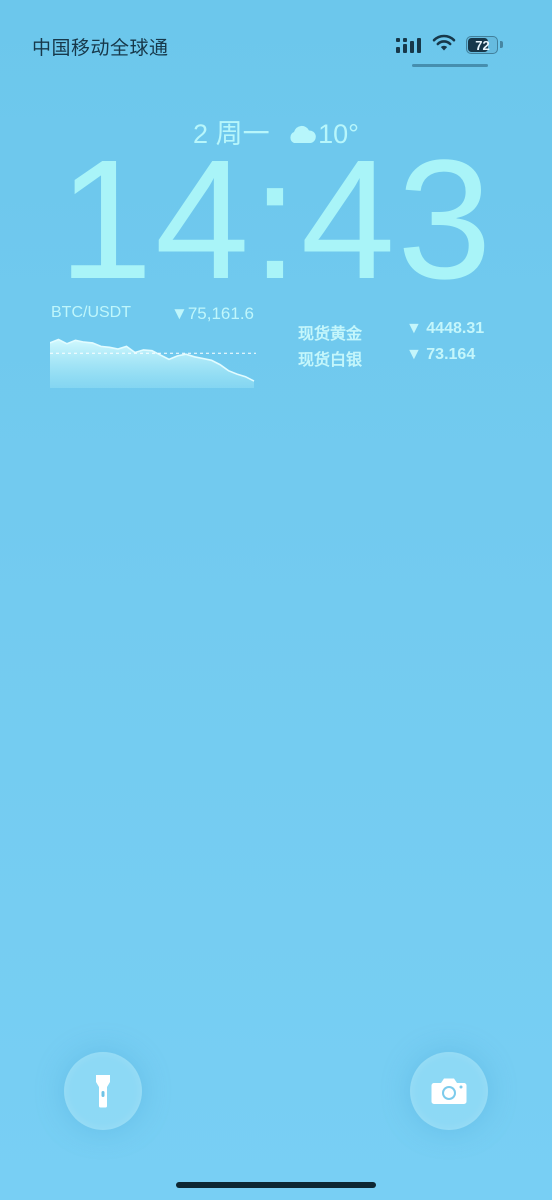 This screenshot has width=552, height=1200. Describe the element at coordinates (100, 48) in the screenshot. I see `carrier-name: 中国移动全球通` at that location.